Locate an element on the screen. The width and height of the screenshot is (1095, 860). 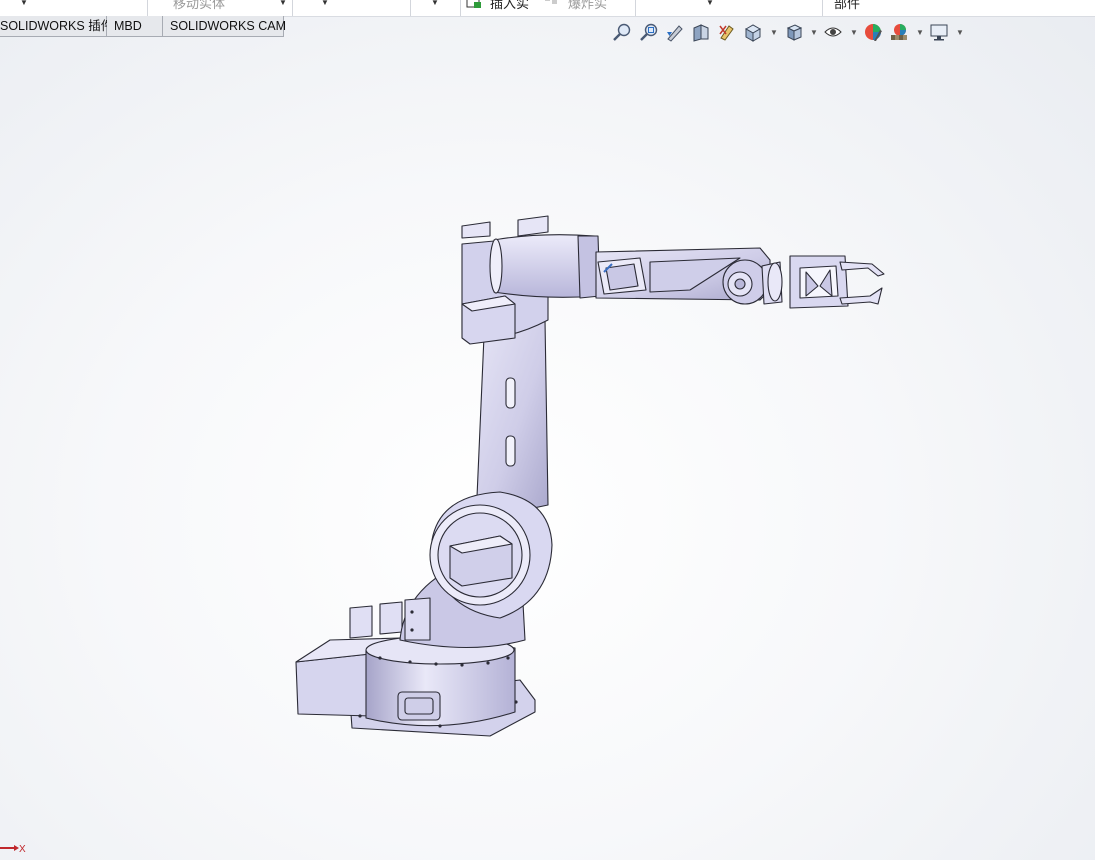
display-style-dropdown-icon: ▼ is located at coordinates (814, 32).